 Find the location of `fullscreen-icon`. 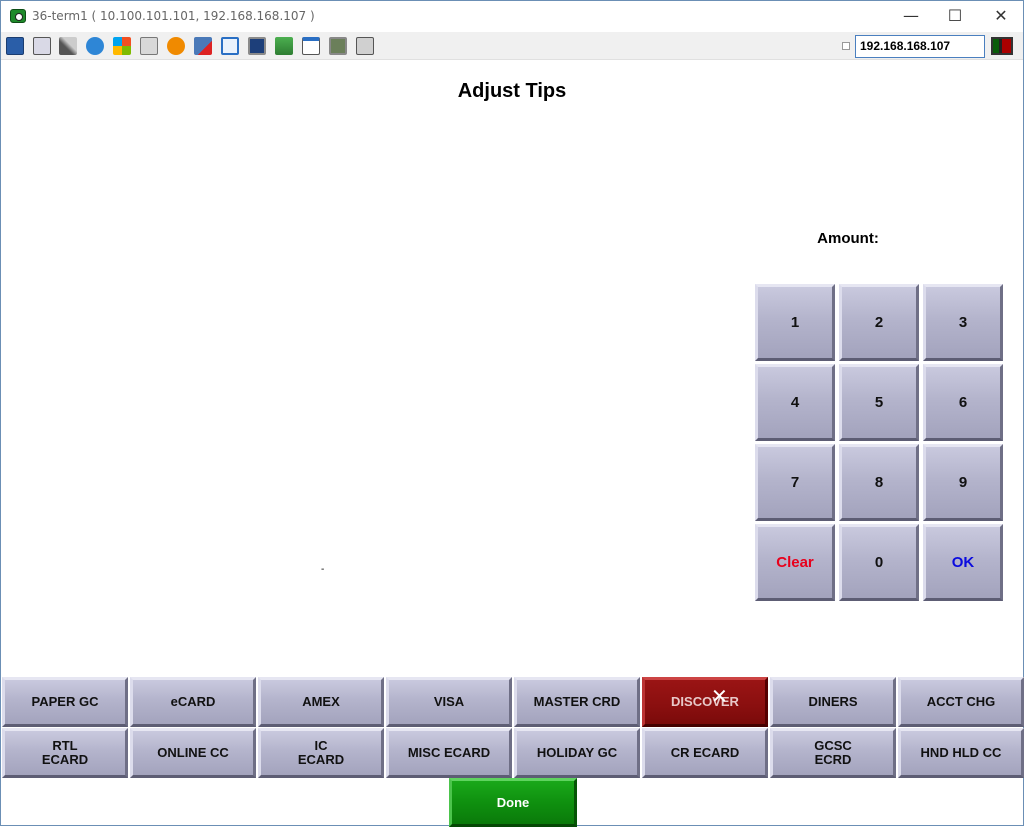

fullscreen-icon is located at coordinates (230, 46).